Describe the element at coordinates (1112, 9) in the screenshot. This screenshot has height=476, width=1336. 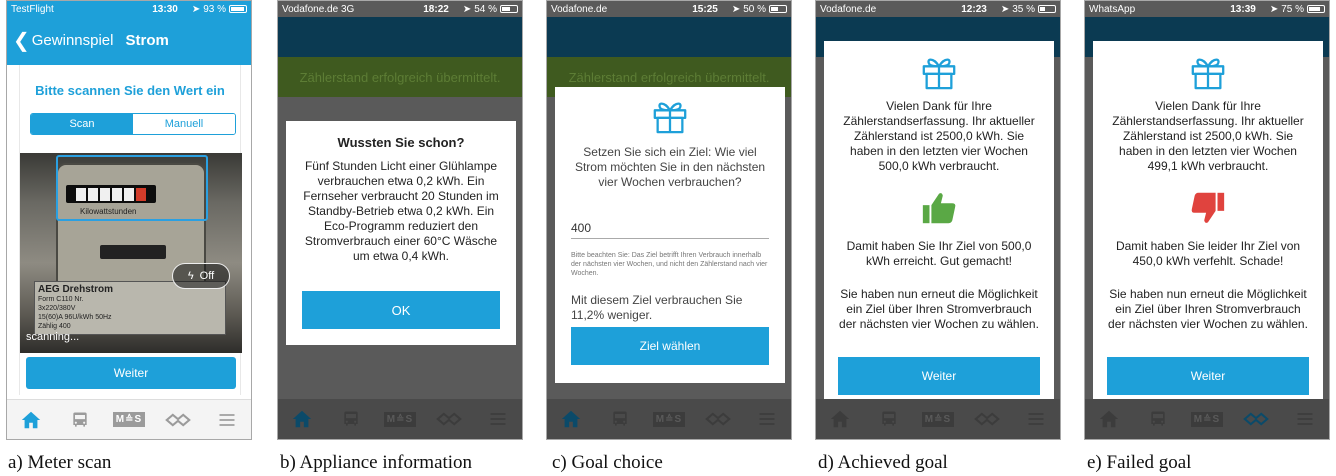
I see `status-carrier: WhatsApp` at that location.